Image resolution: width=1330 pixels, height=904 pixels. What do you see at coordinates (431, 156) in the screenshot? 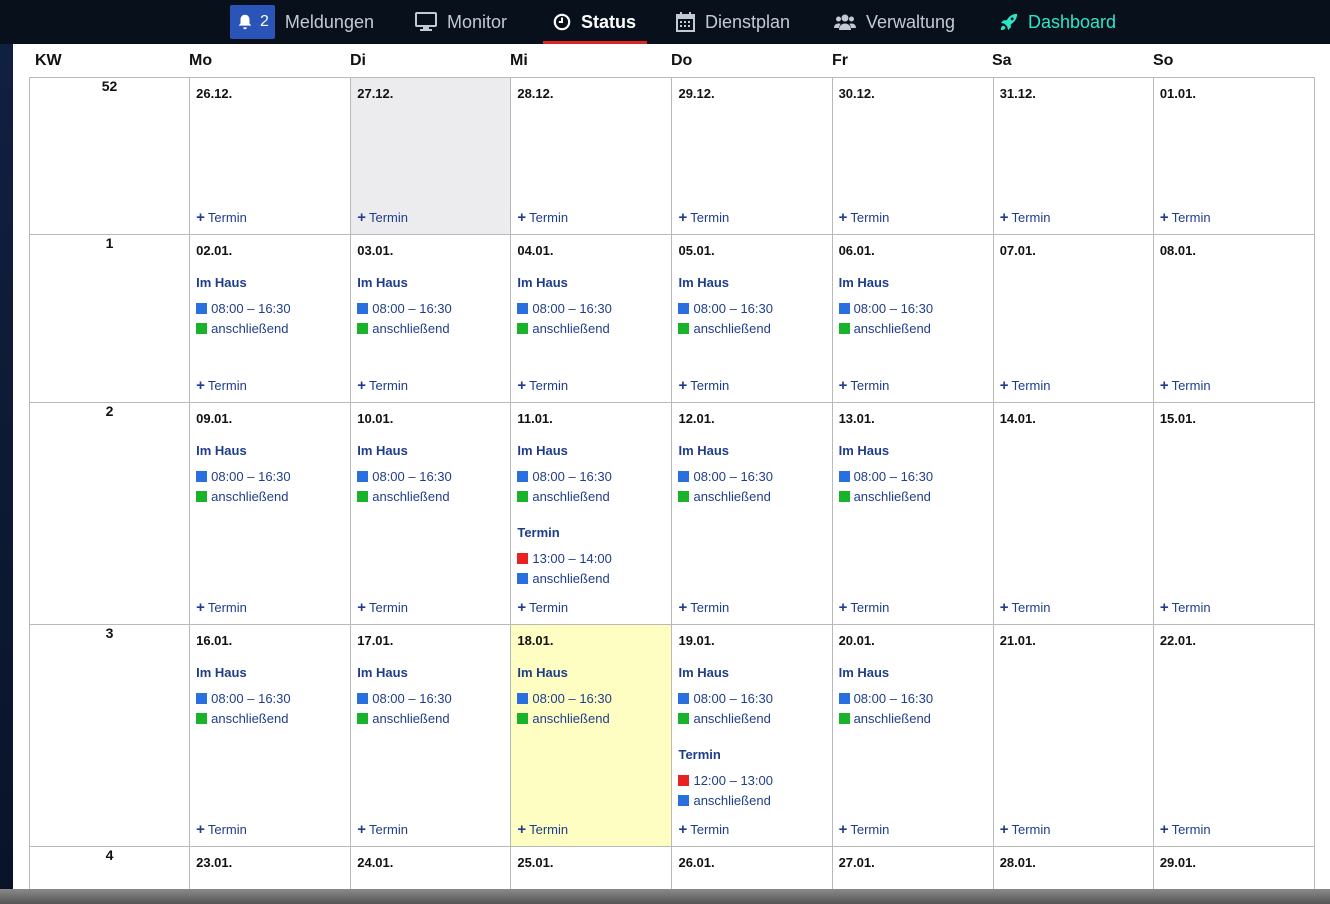
I see `day-cell: 27.12. + Termin` at bounding box center [431, 156].